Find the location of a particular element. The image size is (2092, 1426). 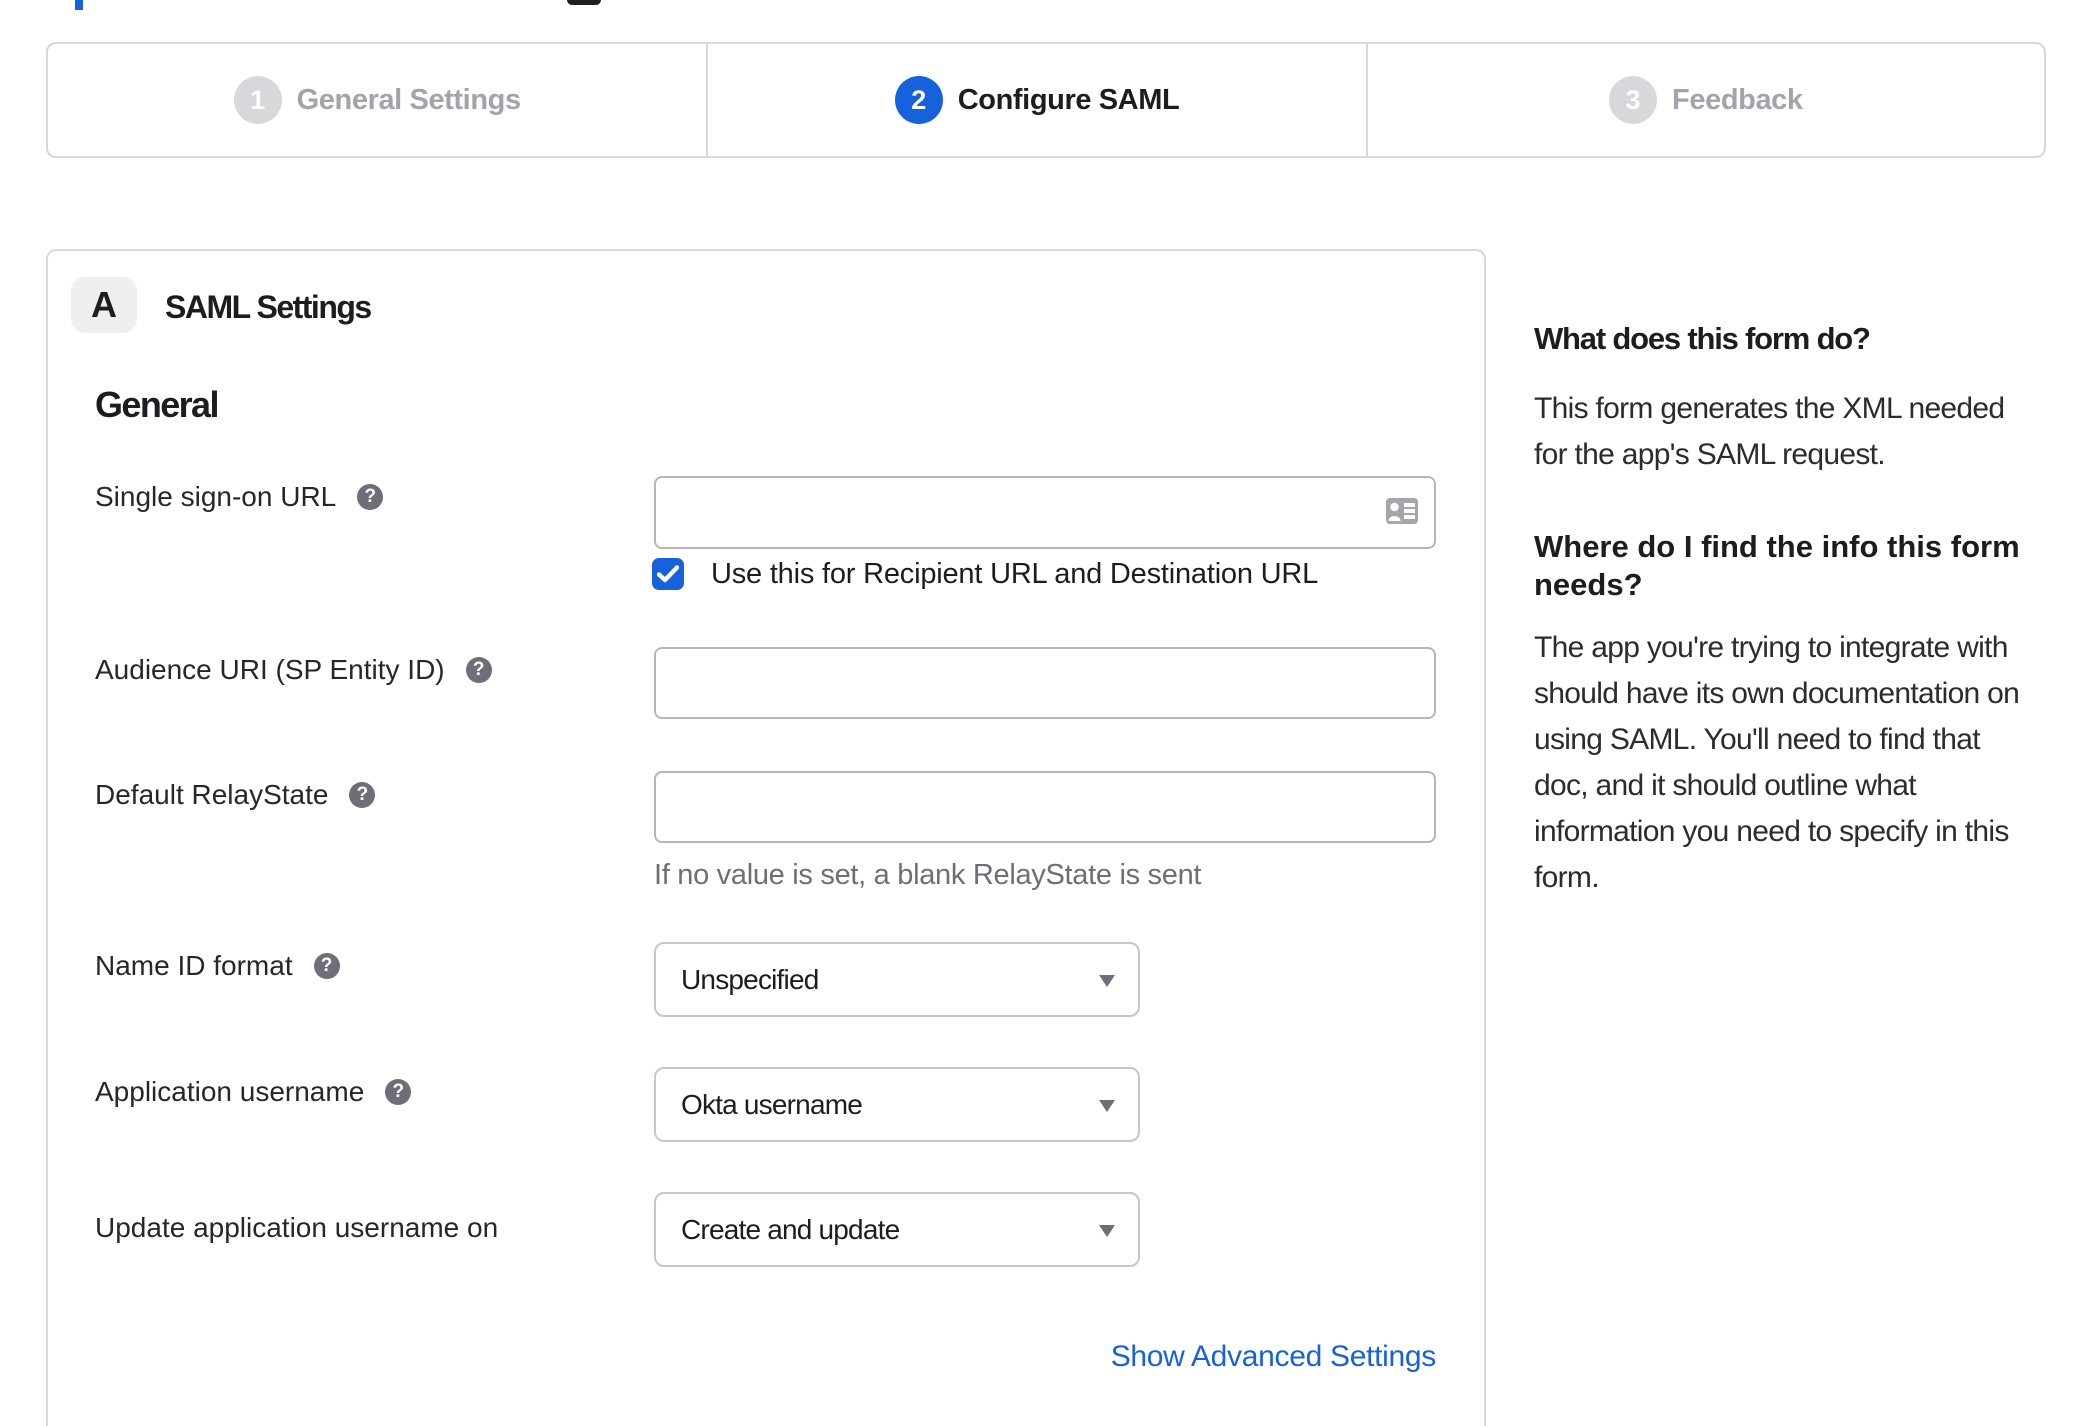

application-username-label: Application username is located at coordinates (230, 1091).